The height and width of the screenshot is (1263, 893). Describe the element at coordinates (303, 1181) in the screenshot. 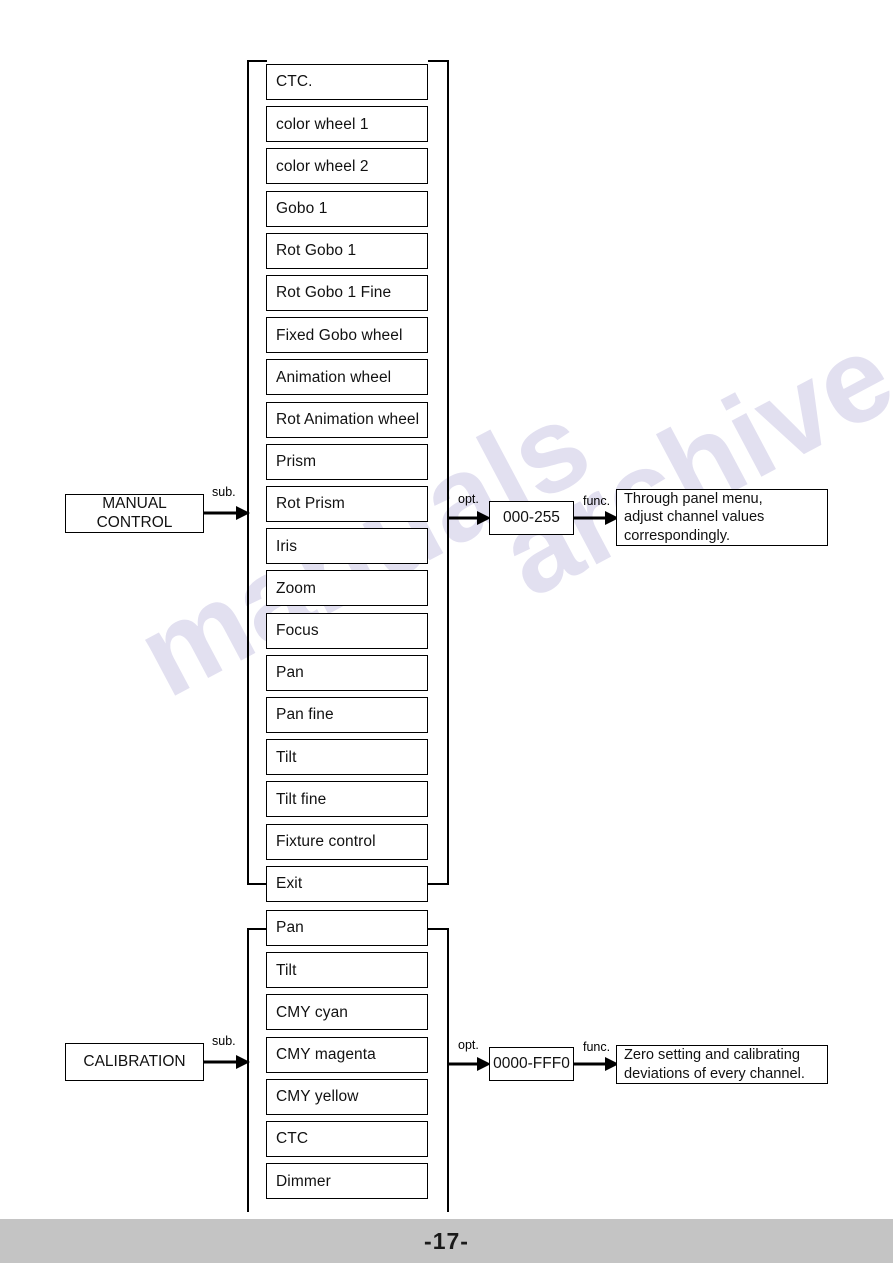

I see `menu-item-label: Dimmer` at that location.